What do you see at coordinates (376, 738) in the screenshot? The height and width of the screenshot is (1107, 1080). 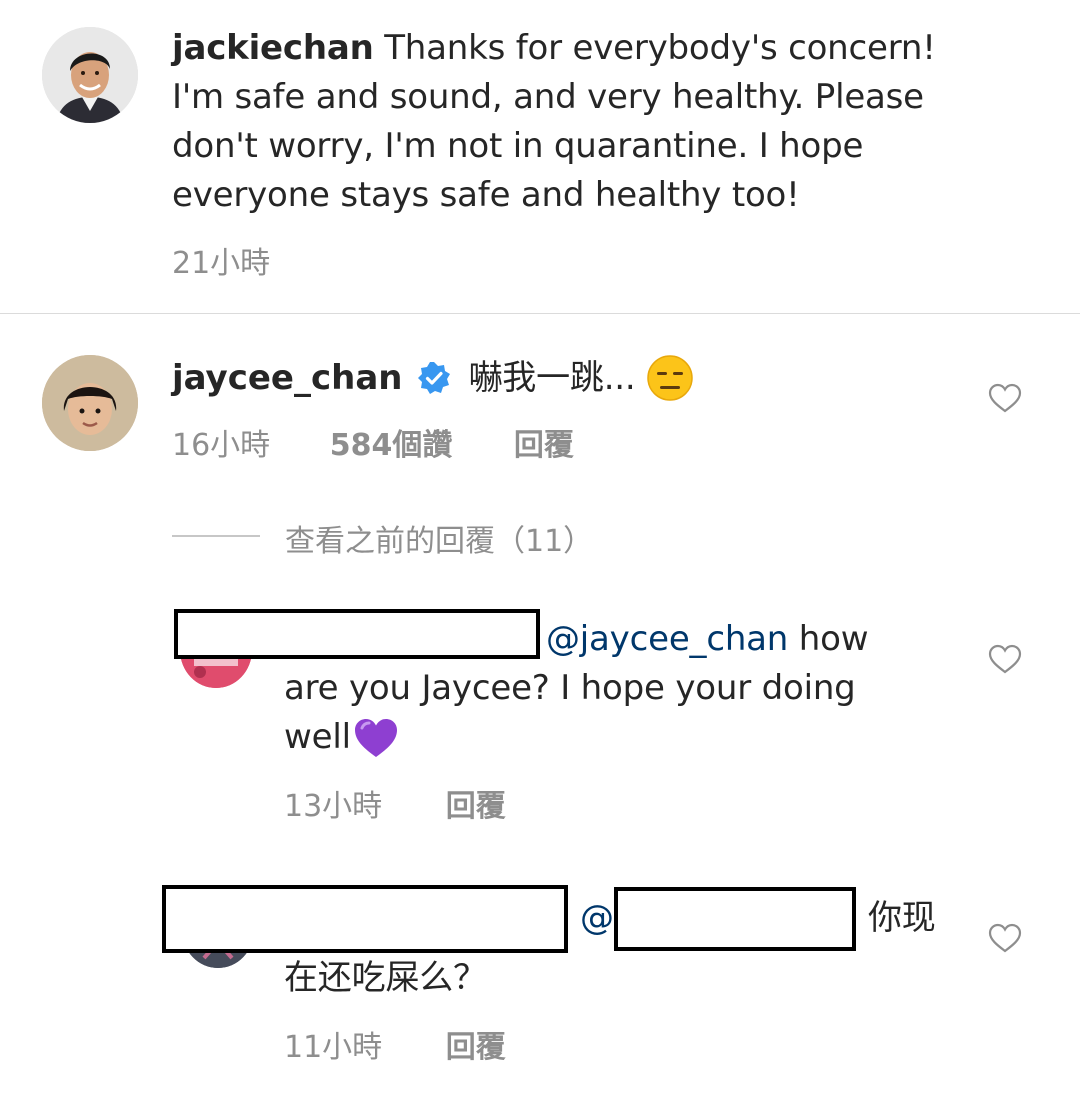 I see `purple-heart-emoji` at bounding box center [376, 738].